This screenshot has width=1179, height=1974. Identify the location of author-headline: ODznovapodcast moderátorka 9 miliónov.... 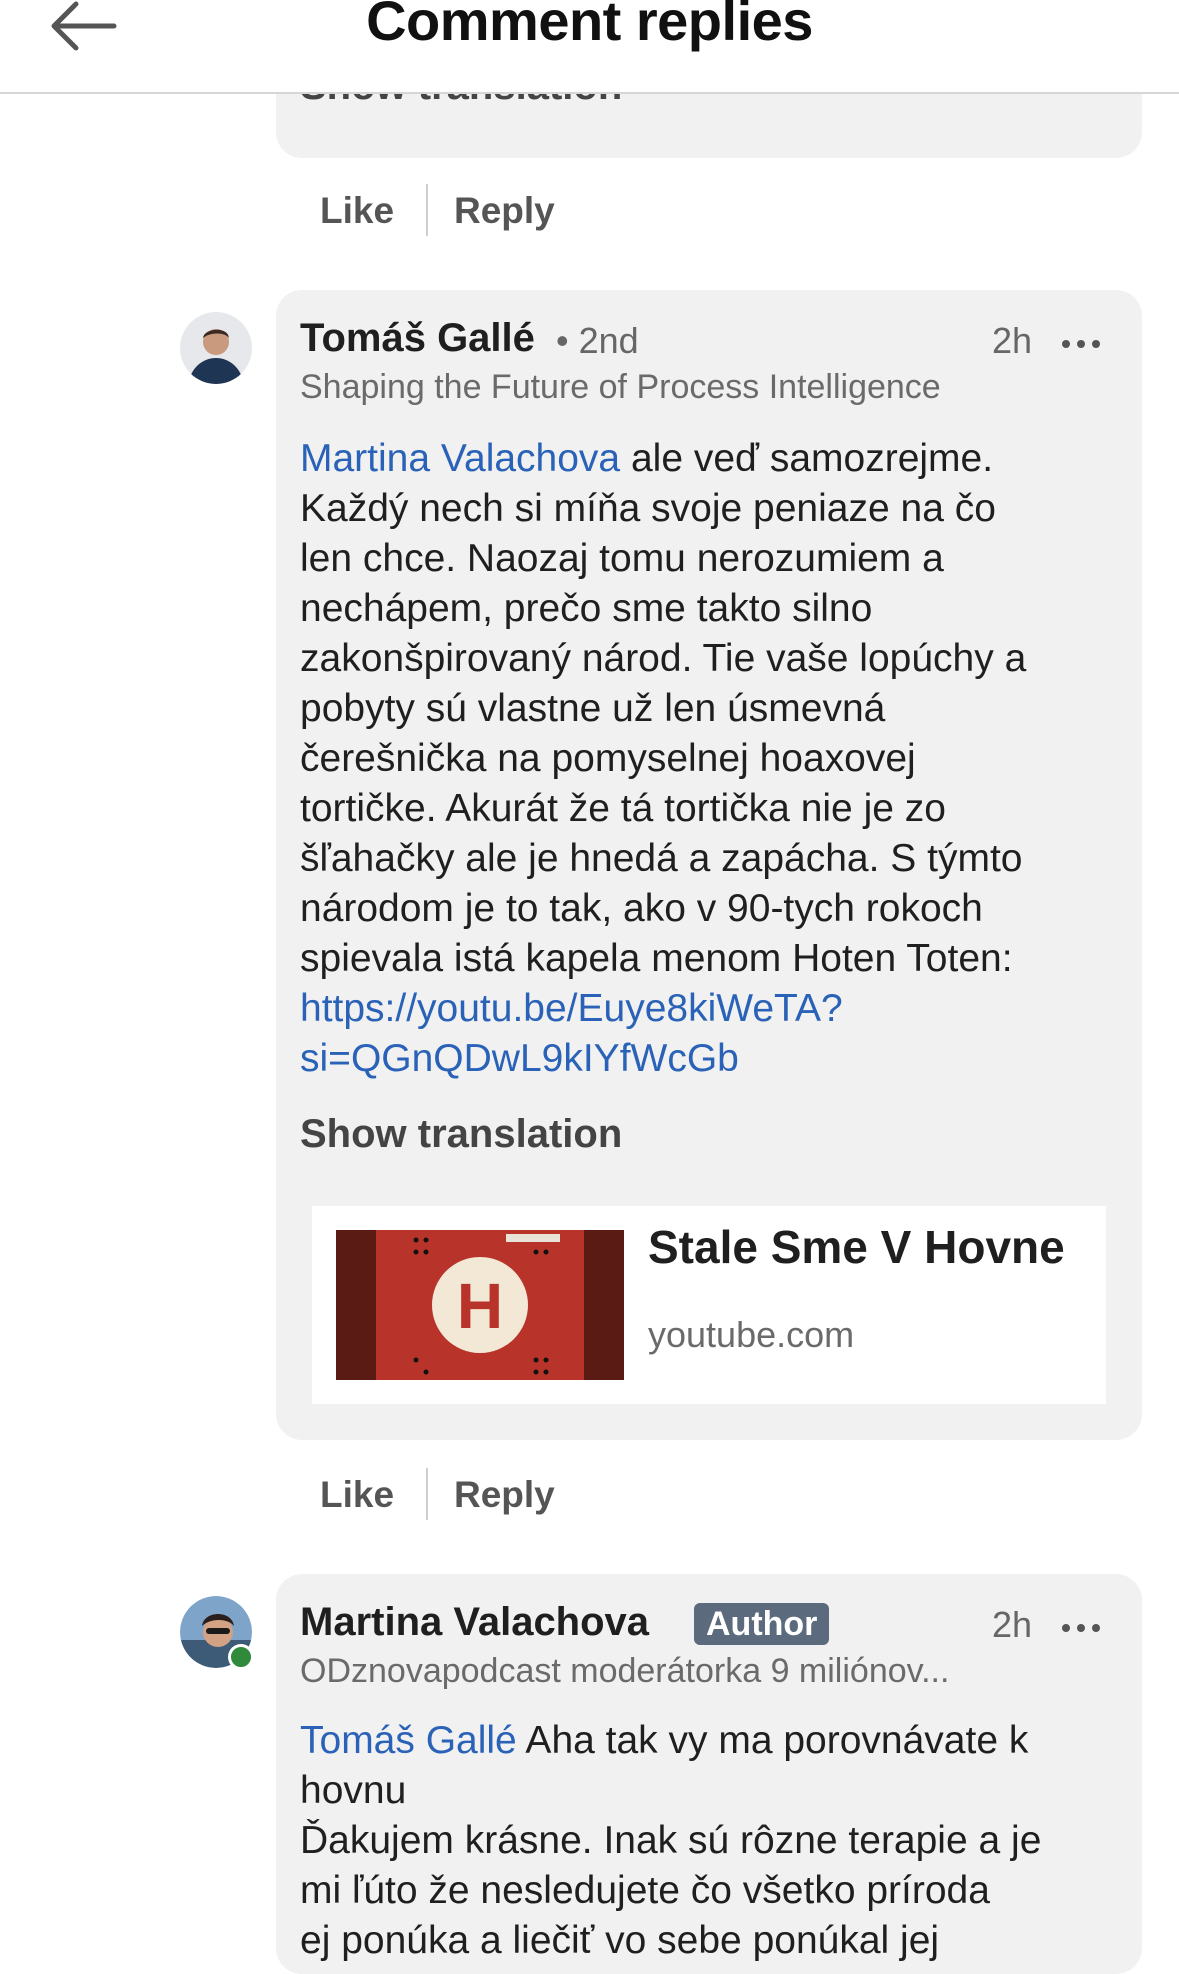
(625, 1671).